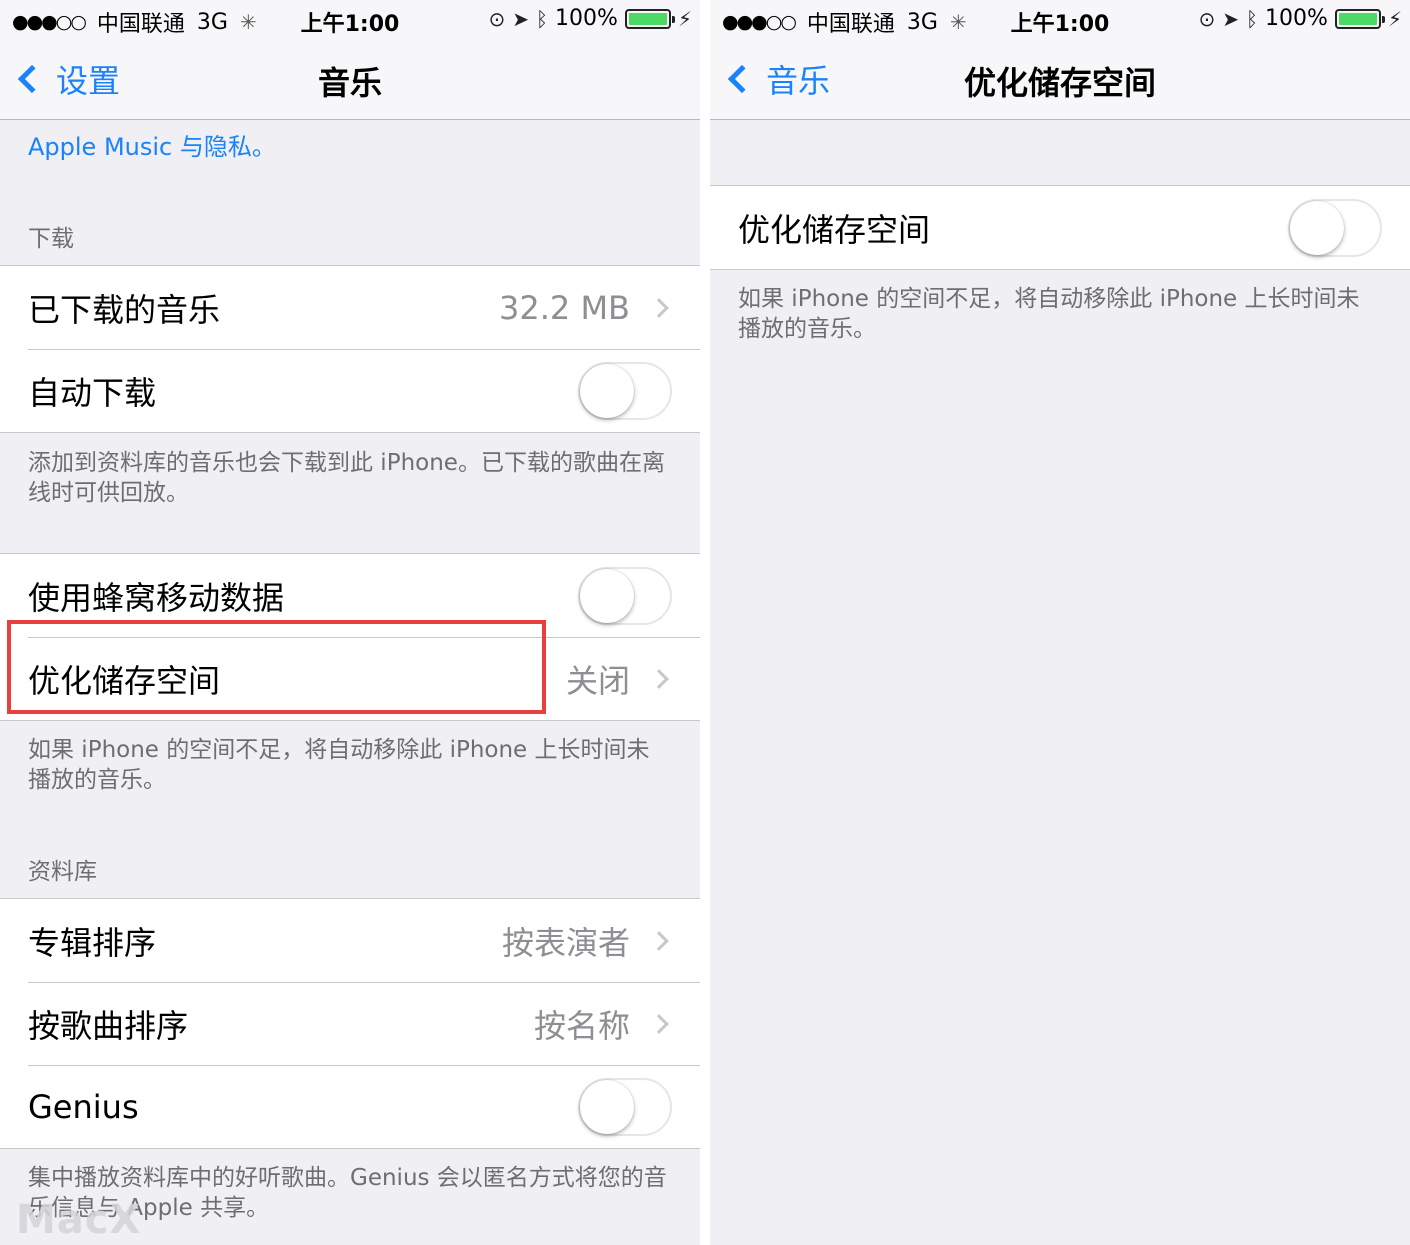 This screenshot has height=1245, width=1410. What do you see at coordinates (350, 390) in the screenshot?
I see `auto-download-row: 自动下载` at bounding box center [350, 390].